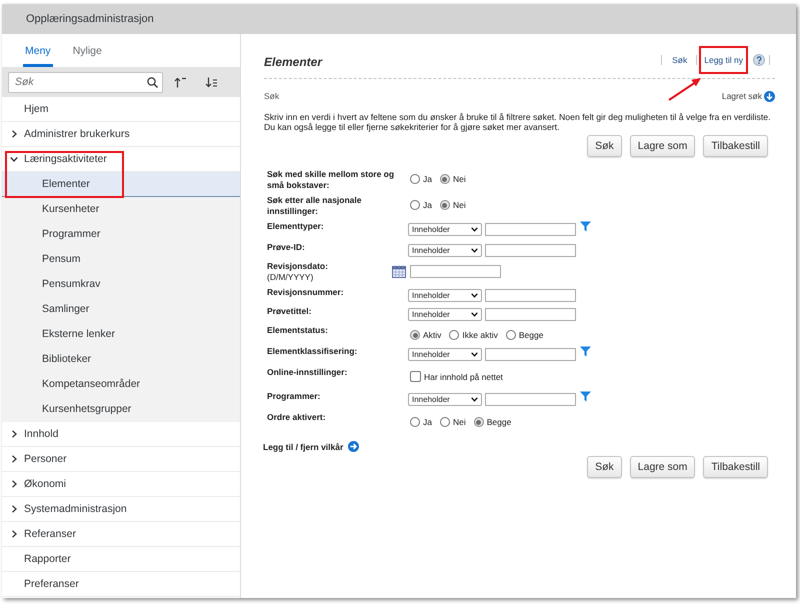  What do you see at coordinates (294, 396) in the screenshot?
I see `field-label: Programmer:` at bounding box center [294, 396].